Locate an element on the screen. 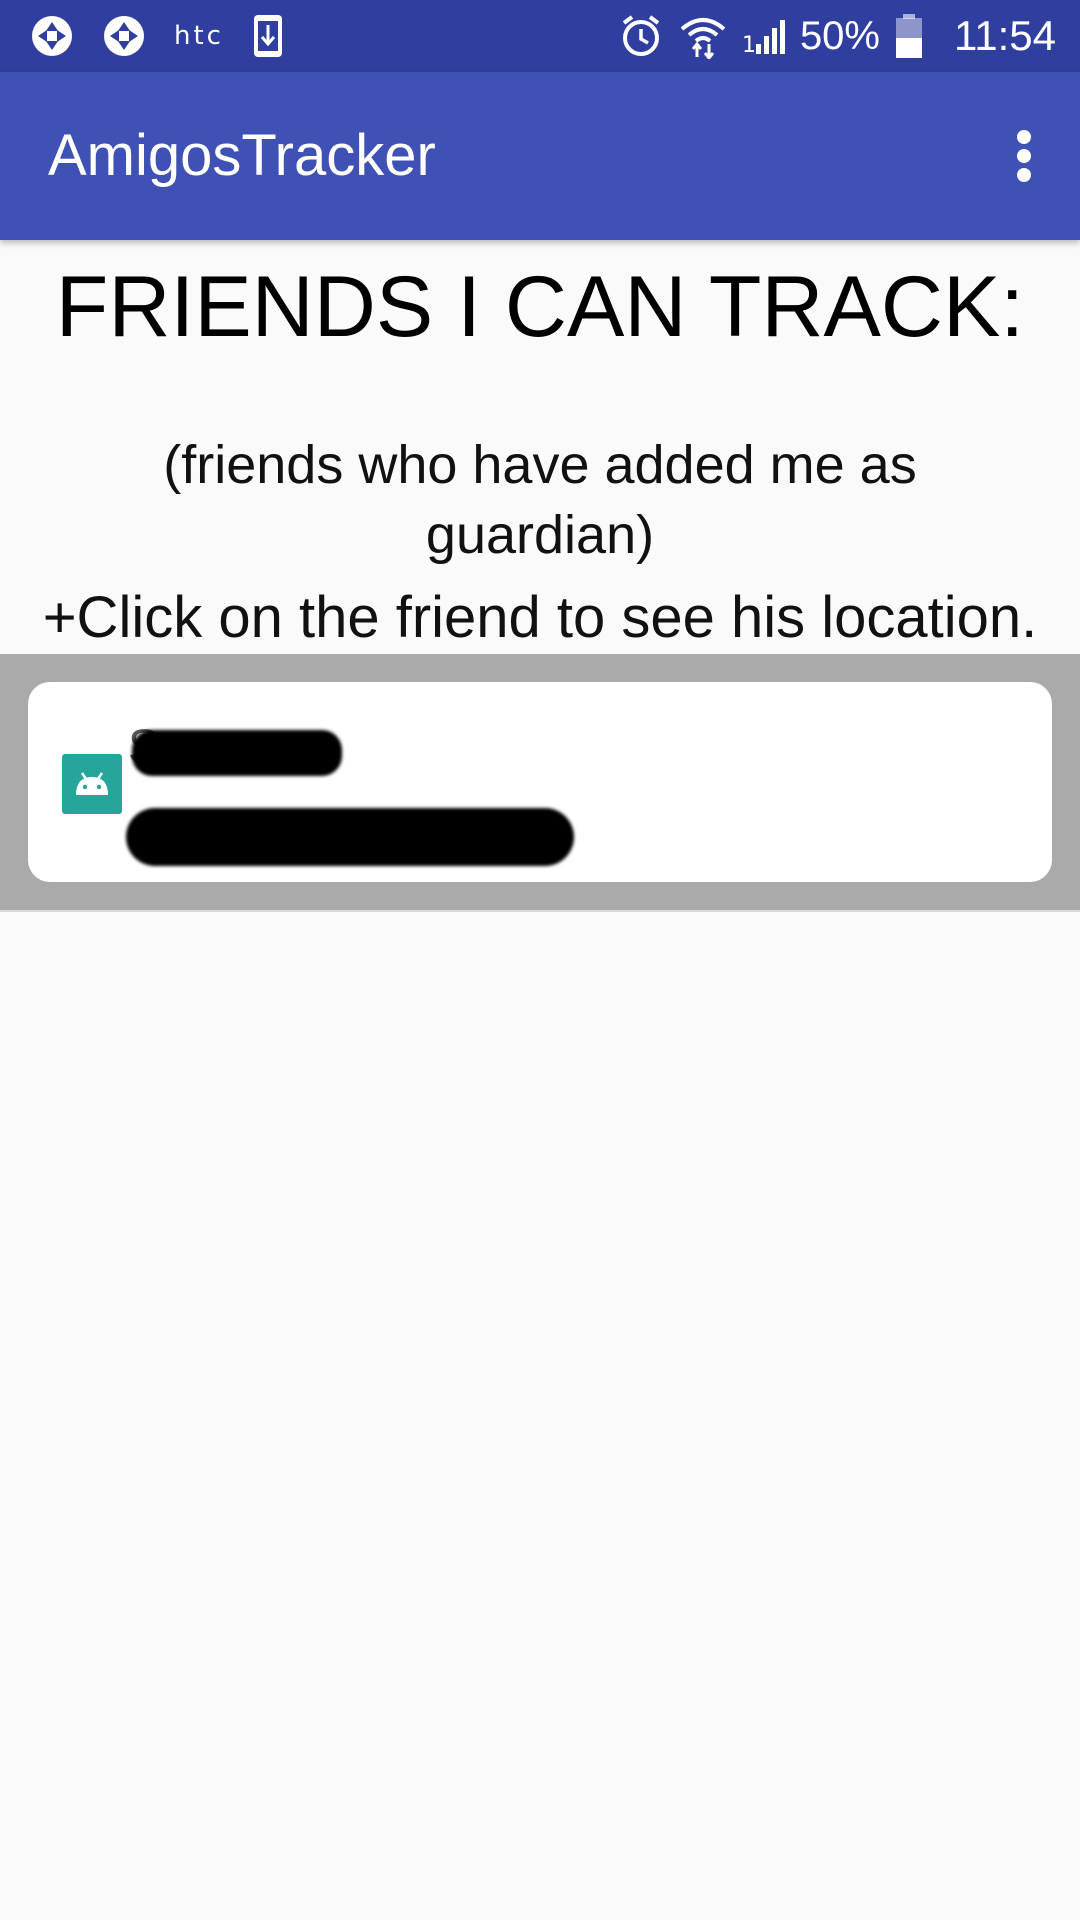 This screenshot has width=1080, height=1920. divider is located at coordinates (540, 911).